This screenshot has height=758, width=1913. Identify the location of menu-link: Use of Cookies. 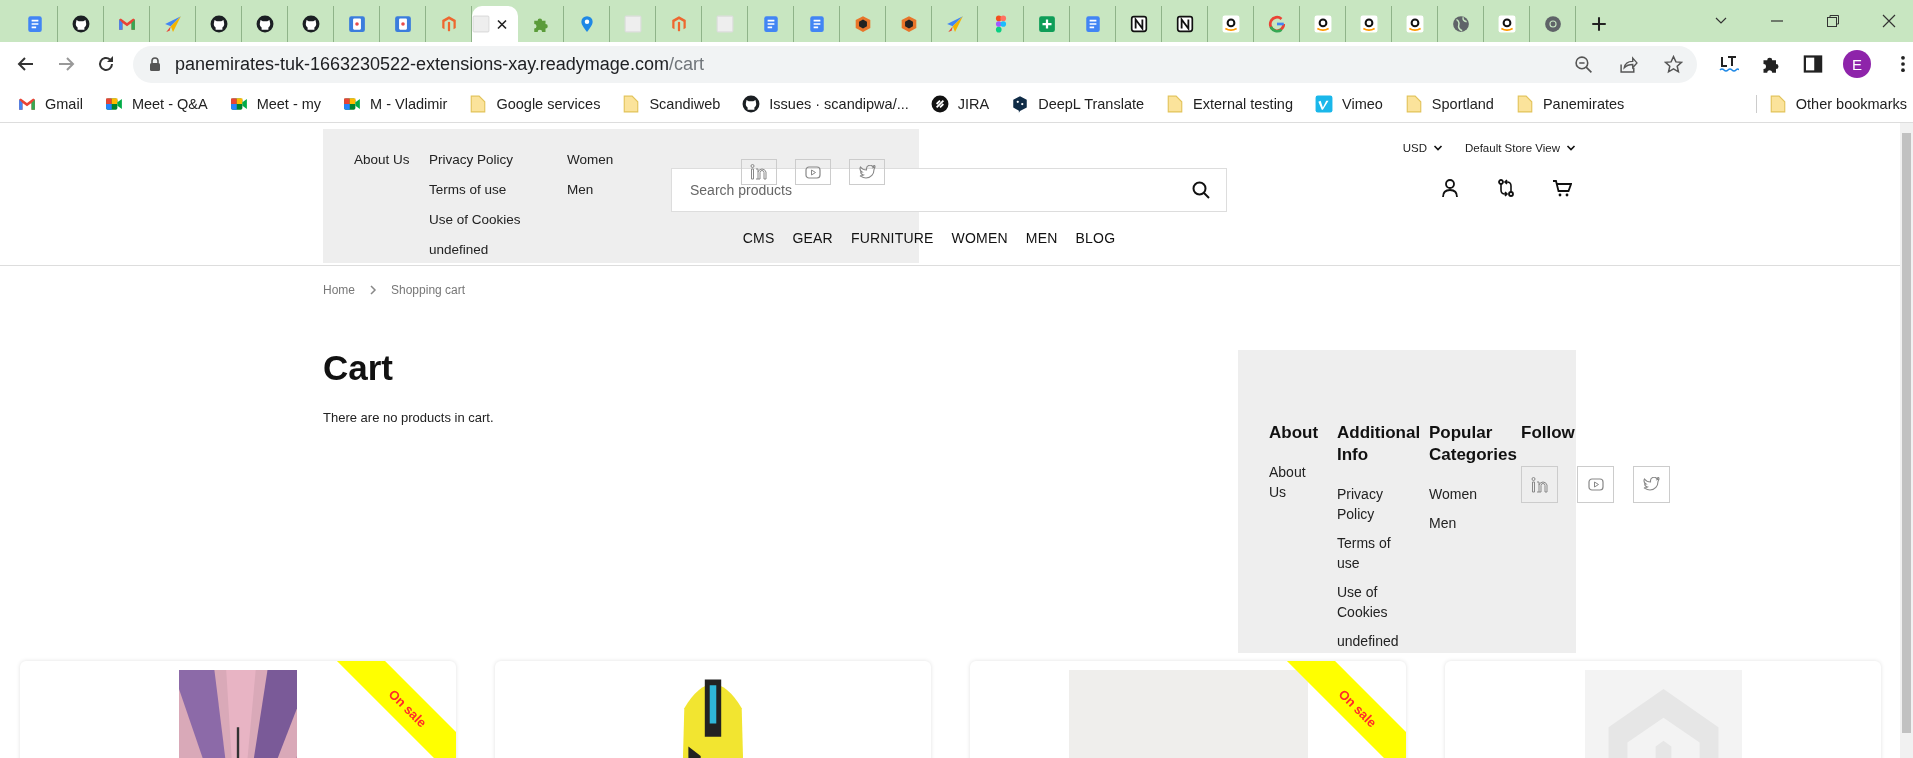
(475, 220).